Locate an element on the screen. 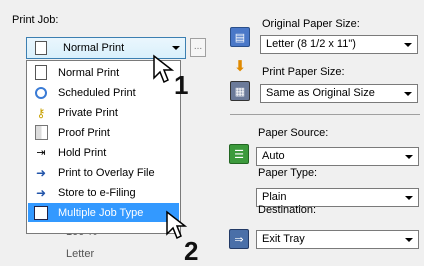  efiling-icon: ➜ is located at coordinates (41, 192).